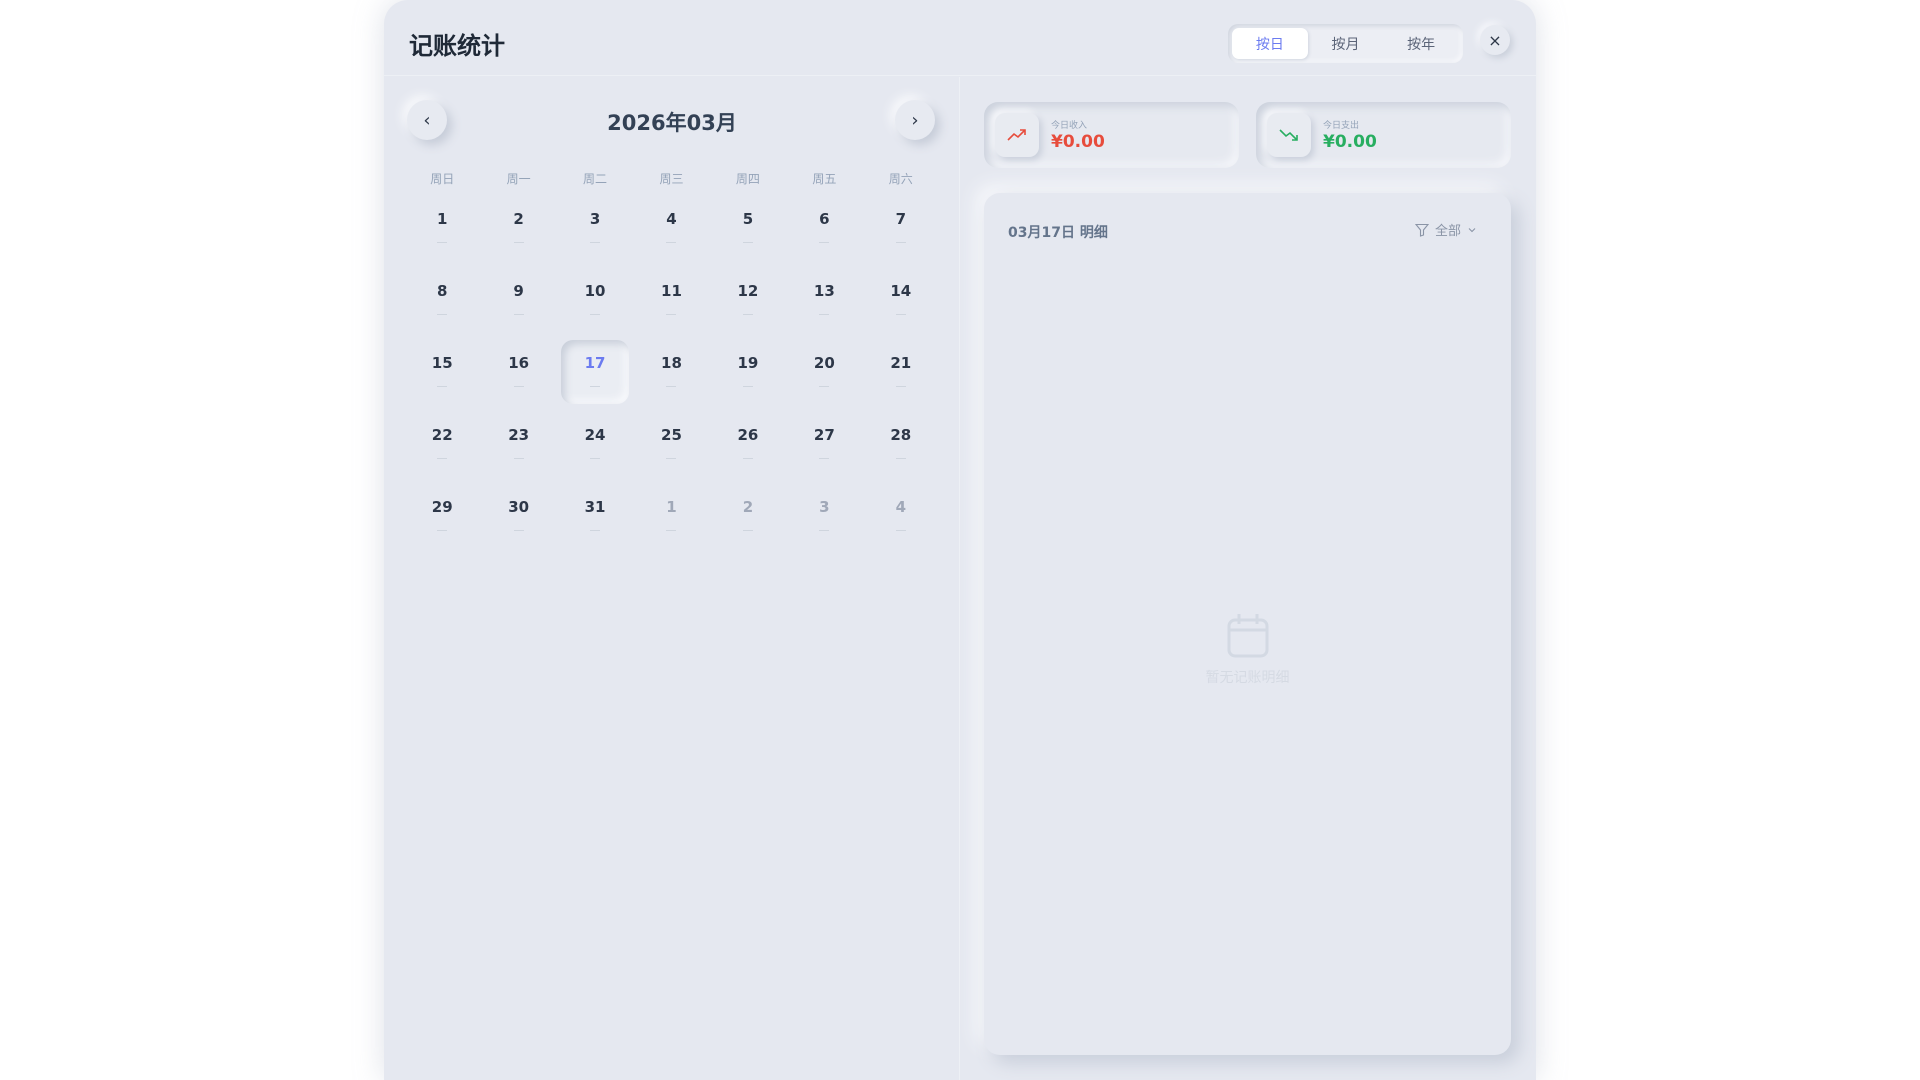 The width and height of the screenshot is (1920, 1080). I want to click on day-number: 8, so click(442, 290).